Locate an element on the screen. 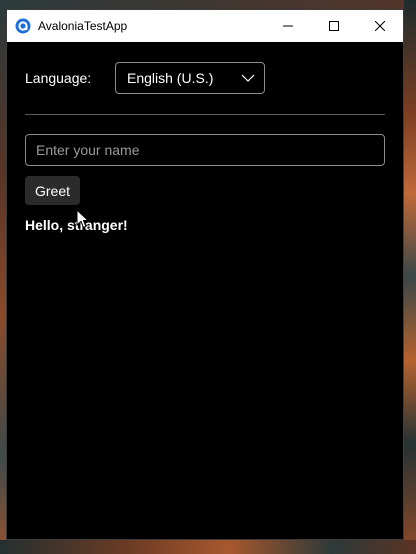 This screenshot has height=554, width=416. language-row: Language: English (U.S.) is located at coordinates (145, 78).